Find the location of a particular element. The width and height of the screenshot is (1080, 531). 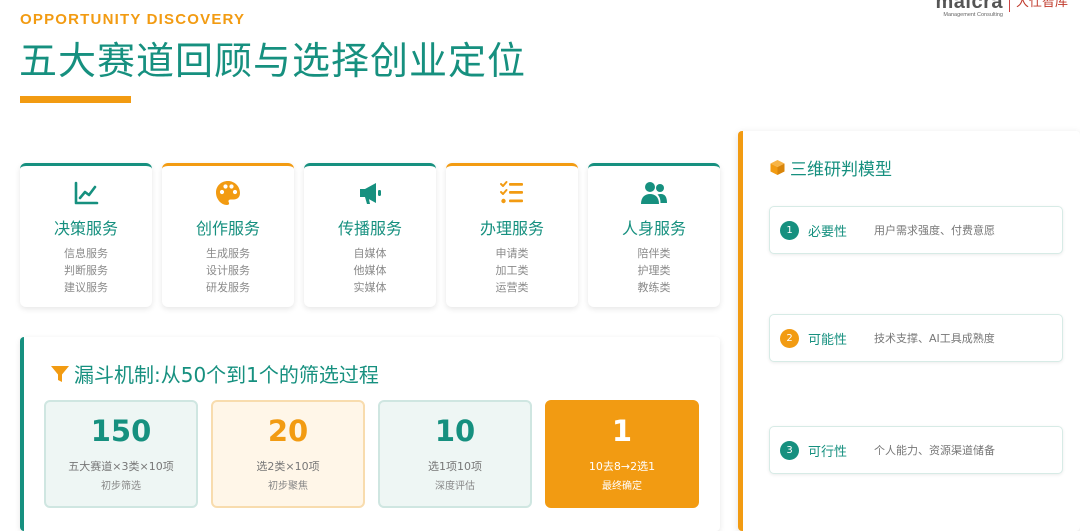

stage-number: 20 is located at coordinates (288, 431).